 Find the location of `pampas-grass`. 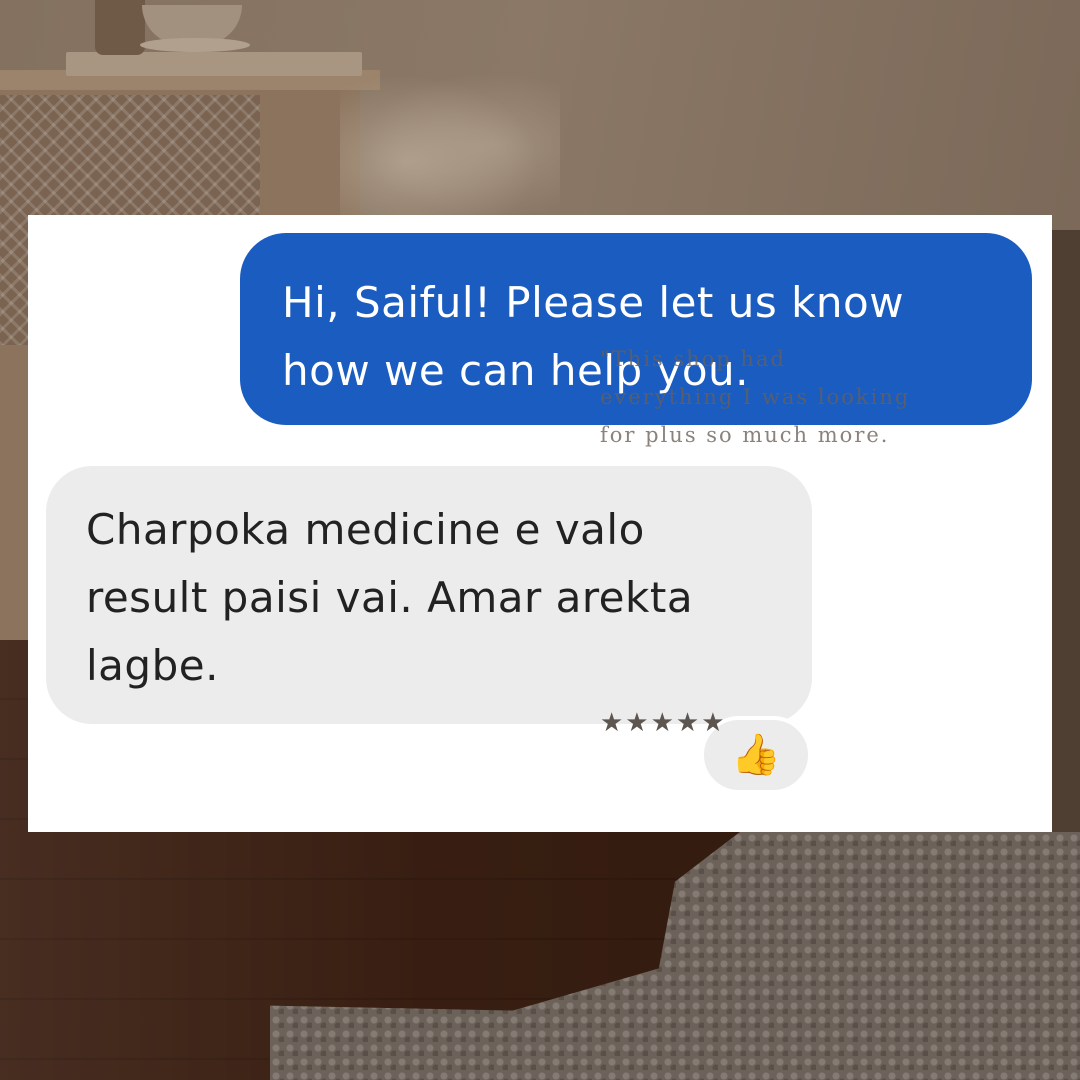

pampas-grass is located at coordinates (450, 145).